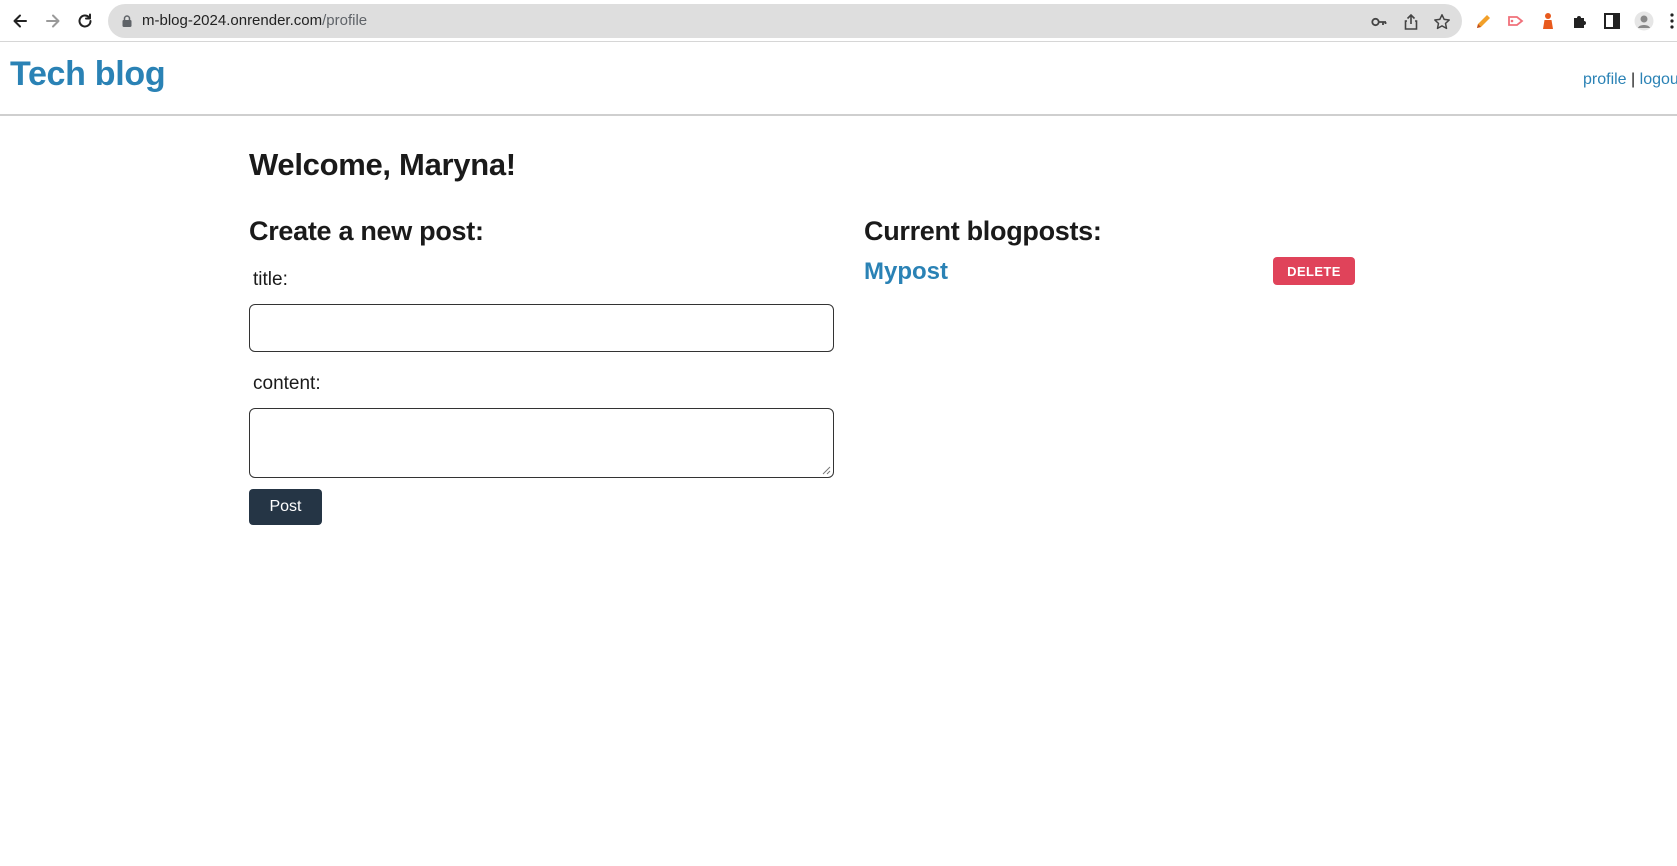 Image resolution: width=1677 pixels, height=866 pixels. I want to click on forward-icon, so click(53, 21).